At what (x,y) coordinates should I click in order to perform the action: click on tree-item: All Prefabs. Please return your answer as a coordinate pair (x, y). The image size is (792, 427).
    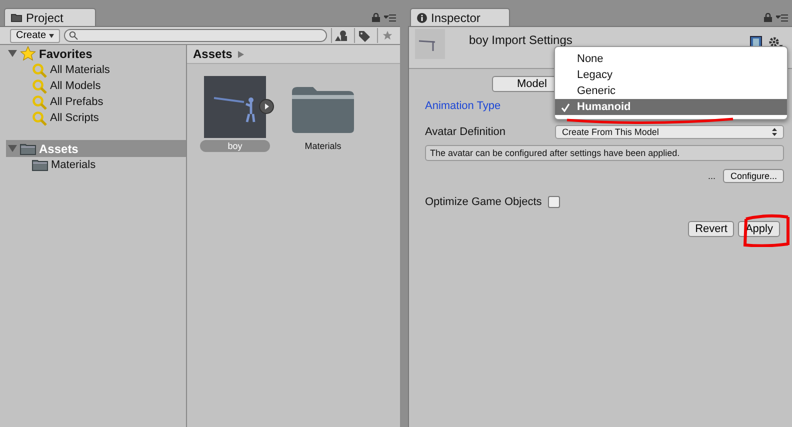
    Looking at the image, I should click on (96, 102).